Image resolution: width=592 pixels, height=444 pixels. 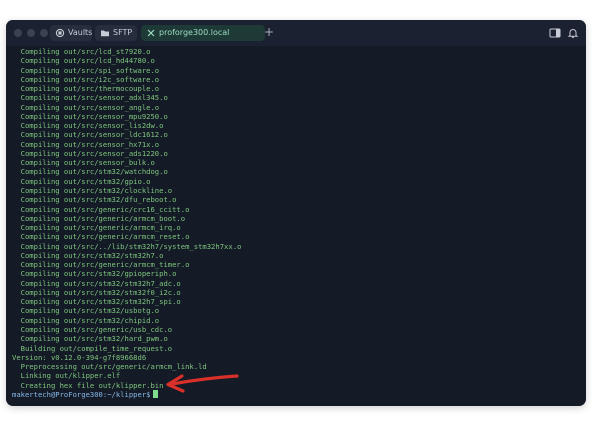 I want to click on output-line: Creating hex file out/klipper.bin, so click(x=88, y=385).